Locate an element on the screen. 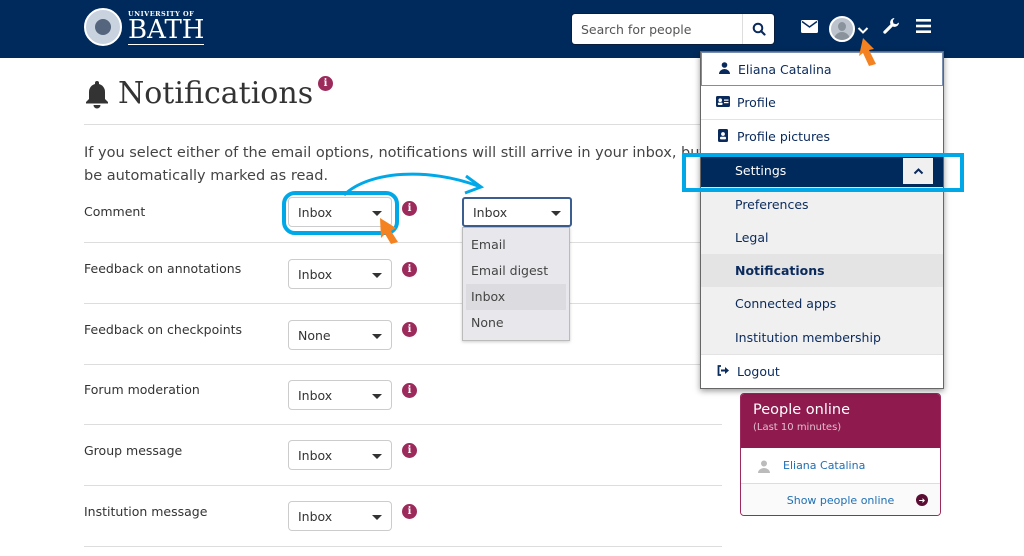 This screenshot has height=556, width=1024. menu-item-institution-membership: Institution membership is located at coordinates (822, 337).